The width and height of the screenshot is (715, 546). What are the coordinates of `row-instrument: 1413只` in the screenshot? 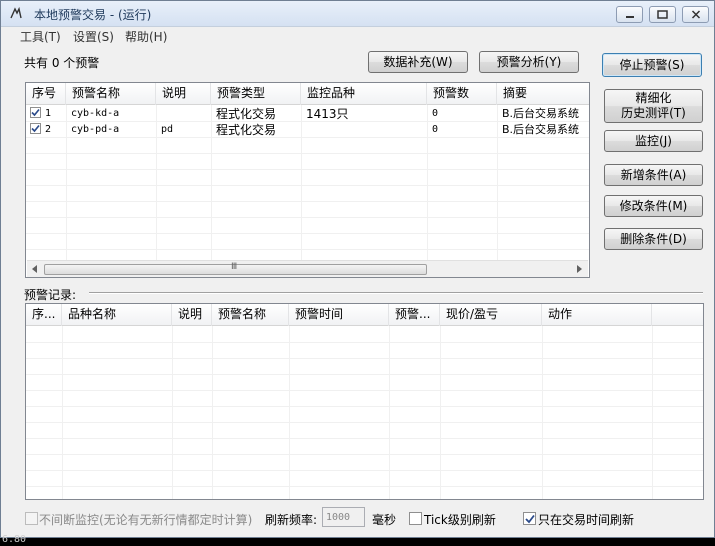 It's located at (327, 114).